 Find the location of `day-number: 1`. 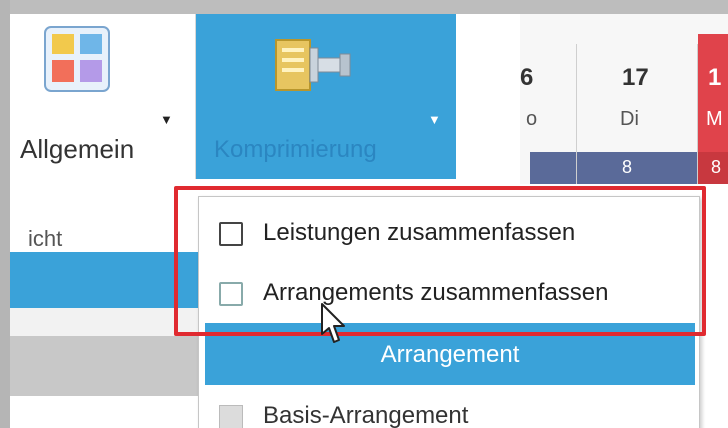

day-number: 1 is located at coordinates (715, 77).